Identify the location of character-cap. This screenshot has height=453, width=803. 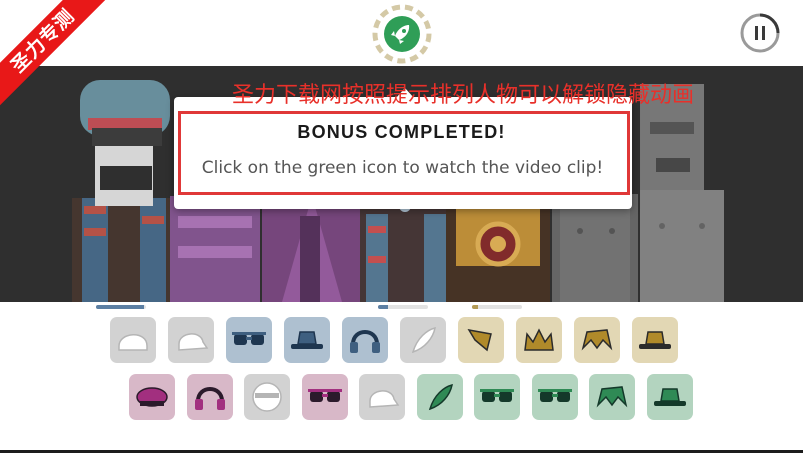
(122, 191).